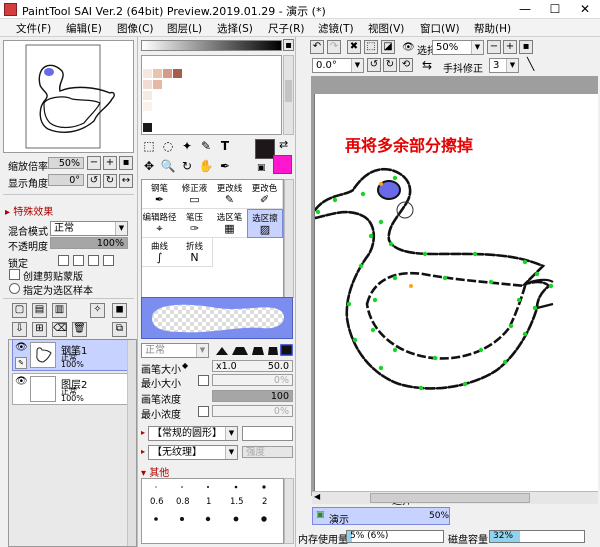  Describe the element at coordinates (33, 28) in the screenshot. I see `menu-file: 文件(F)` at that location.